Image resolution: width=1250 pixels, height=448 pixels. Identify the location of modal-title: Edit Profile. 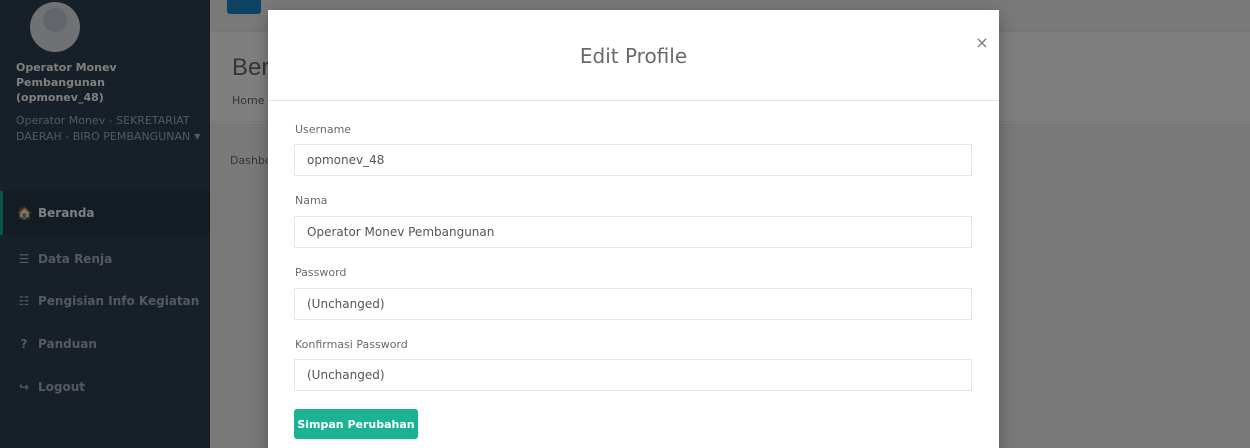
(633, 56).